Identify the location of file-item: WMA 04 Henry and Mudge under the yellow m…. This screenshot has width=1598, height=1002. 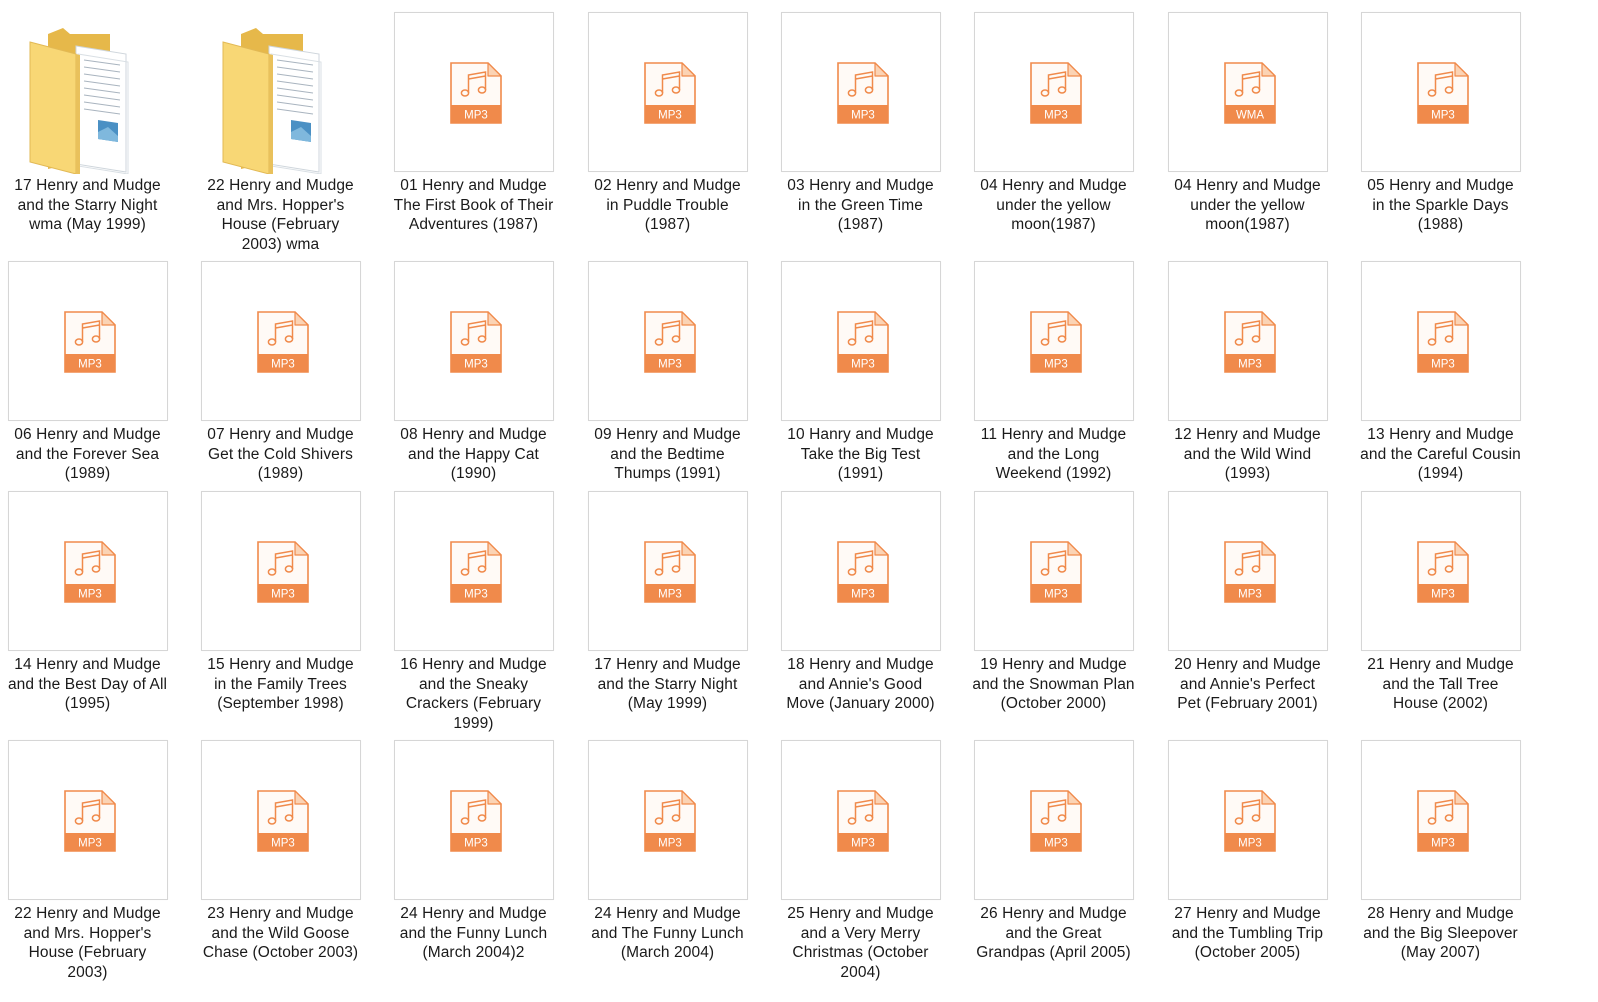
(1247, 134).